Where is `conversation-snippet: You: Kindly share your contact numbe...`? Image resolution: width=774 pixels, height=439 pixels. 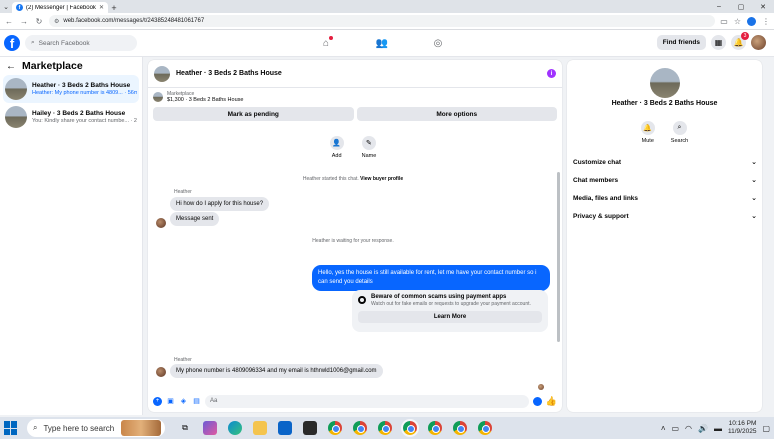 conversation-snippet: You: Kindly share your contact numbe... is located at coordinates (81, 121).